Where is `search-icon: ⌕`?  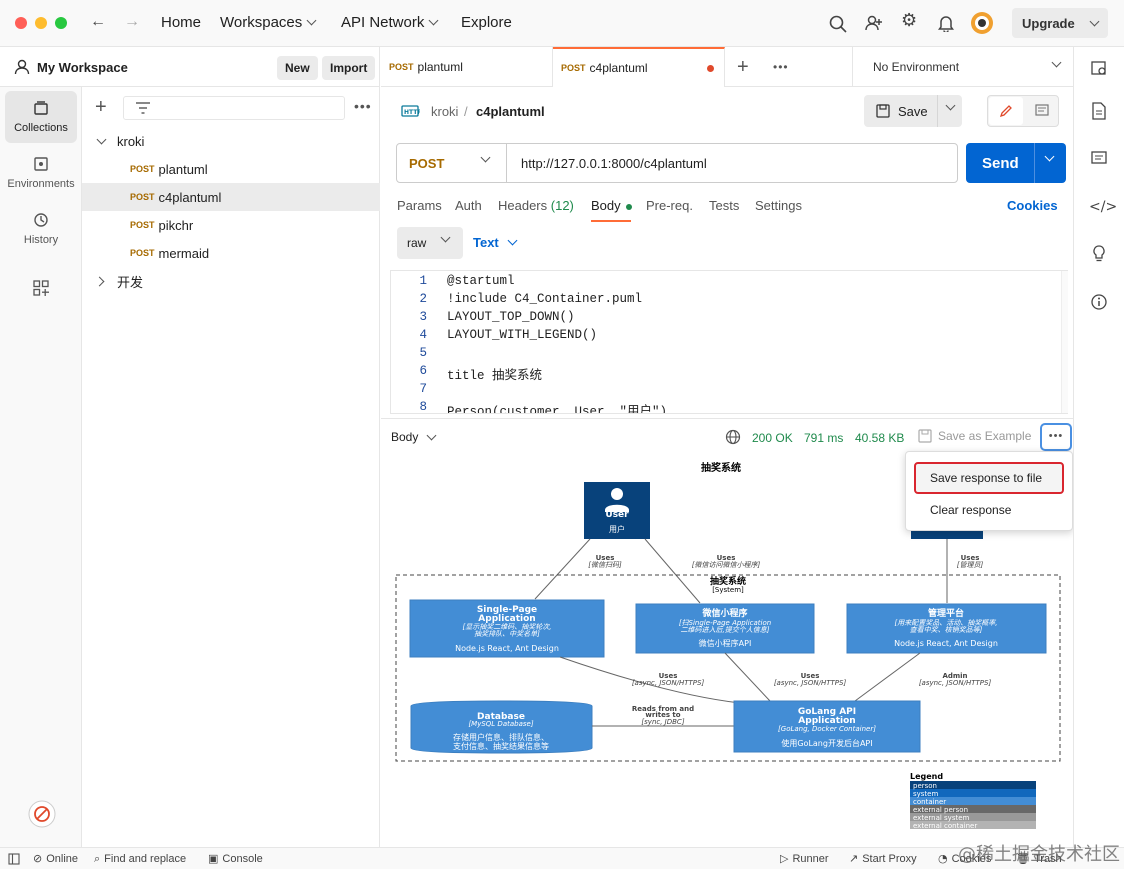
search-icon: ⌕ is located at coordinates (97, 858).